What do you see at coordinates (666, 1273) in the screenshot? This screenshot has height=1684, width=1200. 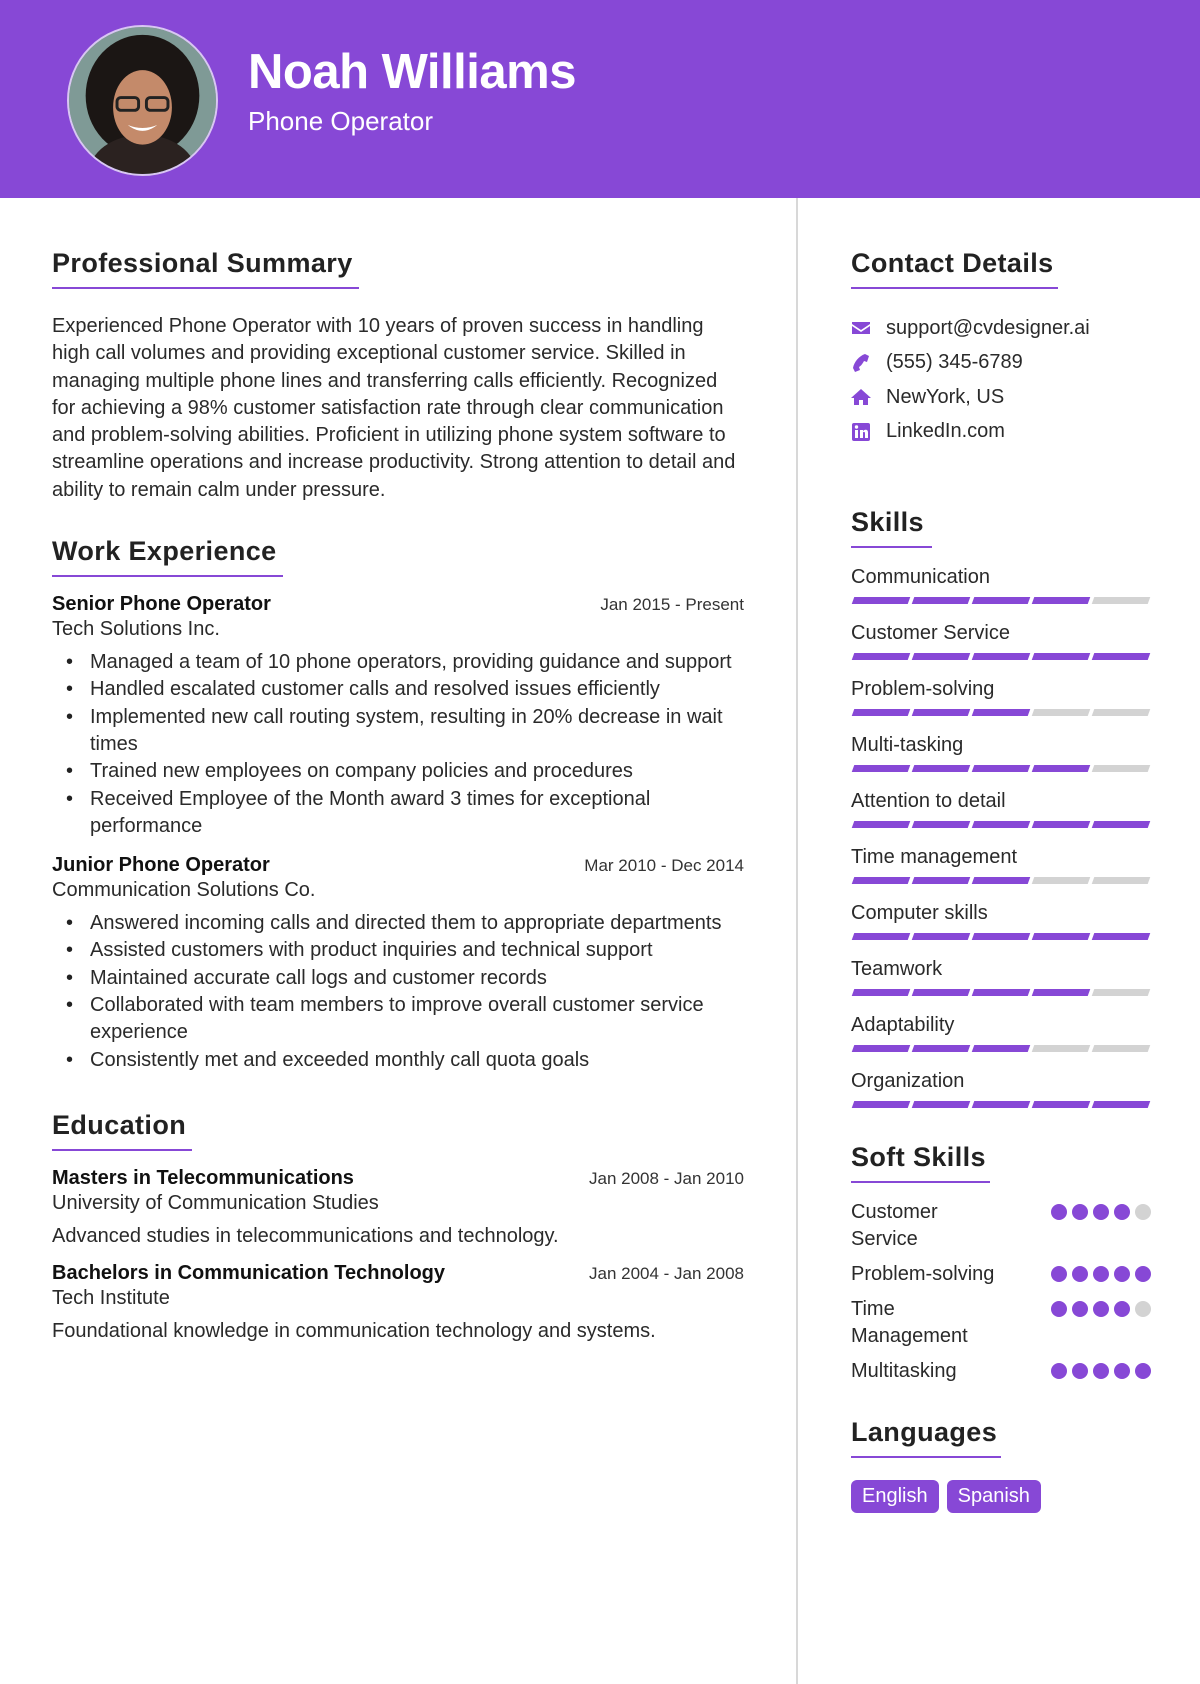 I see `education-date: Jan 2004 - Jan 2008` at bounding box center [666, 1273].